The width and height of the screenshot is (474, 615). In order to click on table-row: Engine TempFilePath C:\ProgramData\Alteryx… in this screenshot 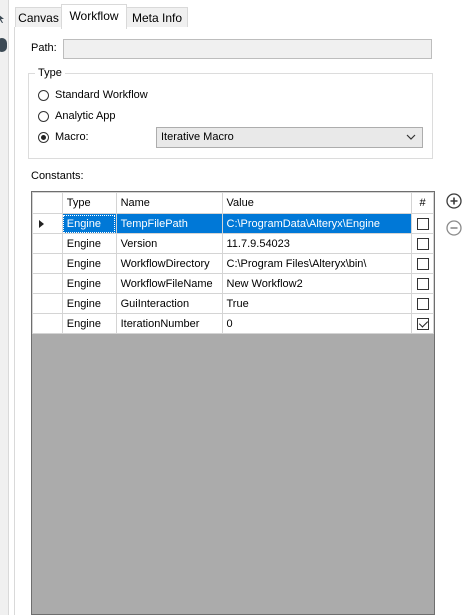, I will do `click(233, 223)`.